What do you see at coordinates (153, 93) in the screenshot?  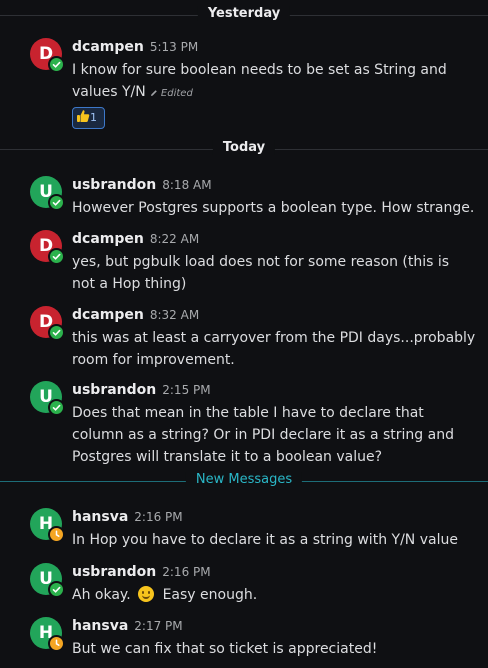 I see `pencil-icon` at bounding box center [153, 93].